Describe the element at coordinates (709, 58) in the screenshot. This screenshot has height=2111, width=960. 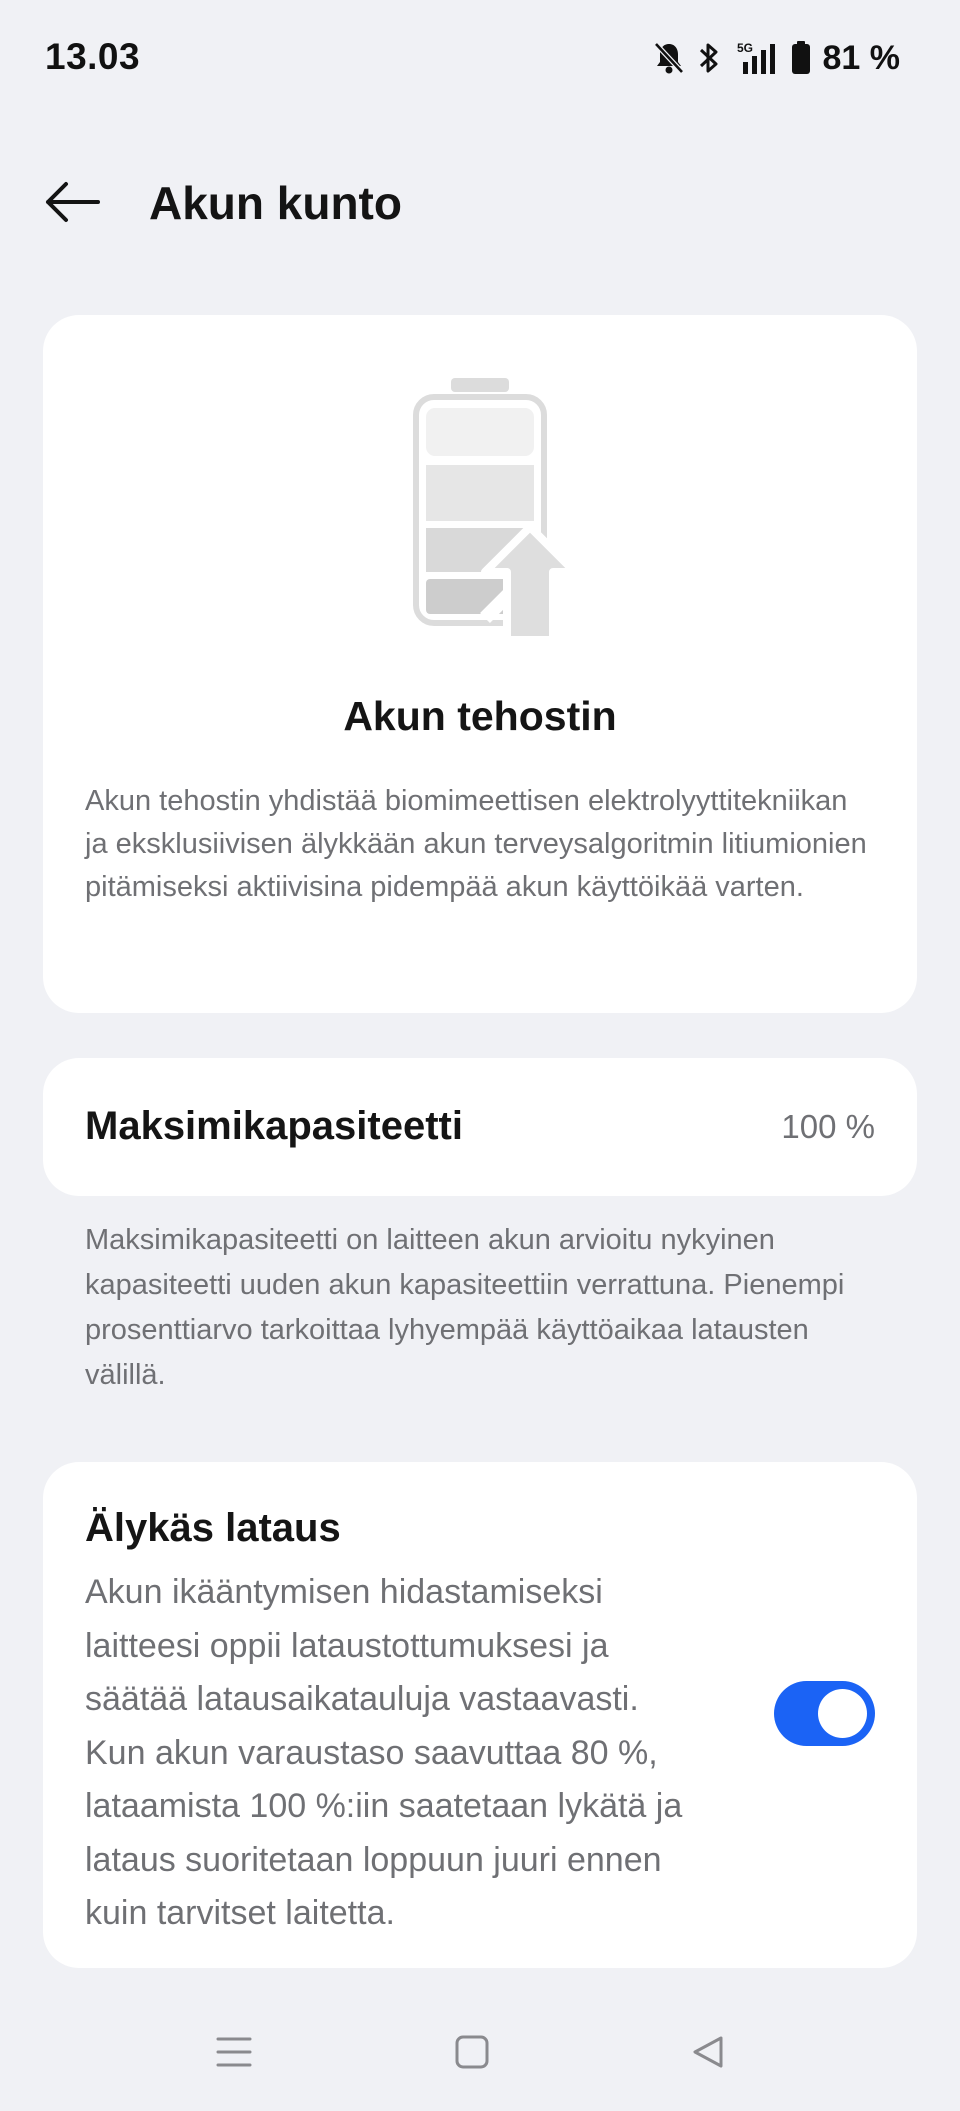
I see `bluetooth-icon` at that location.